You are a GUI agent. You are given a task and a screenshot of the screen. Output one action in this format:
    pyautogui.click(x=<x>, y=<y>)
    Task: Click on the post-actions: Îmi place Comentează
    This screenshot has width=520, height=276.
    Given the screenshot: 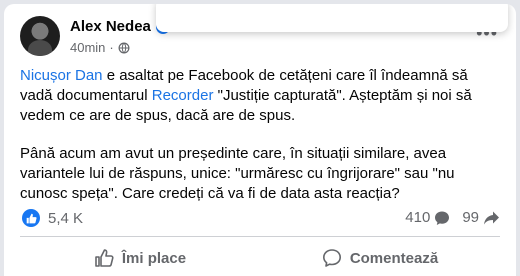 What is the action you would take?
    pyautogui.click(x=260, y=258)
    